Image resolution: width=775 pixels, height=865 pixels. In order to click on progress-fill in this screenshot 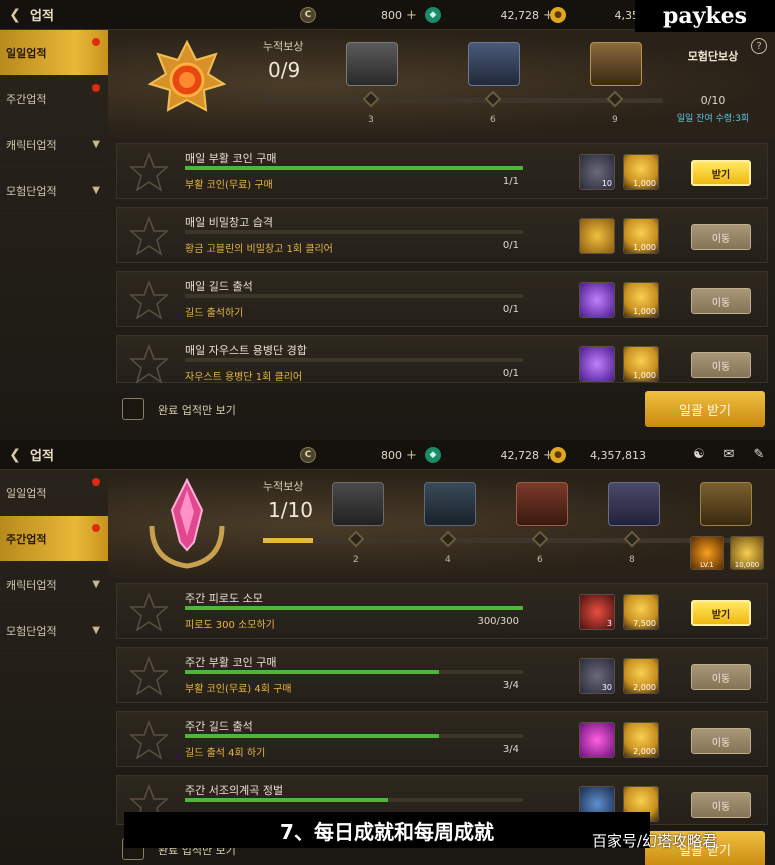, I will do `click(288, 540)`.